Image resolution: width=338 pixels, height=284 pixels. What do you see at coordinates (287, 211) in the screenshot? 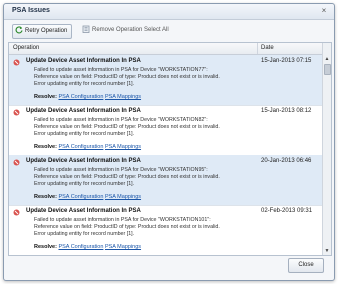
I see `row-date: 02-Feb-2013 09:31` at bounding box center [287, 211].